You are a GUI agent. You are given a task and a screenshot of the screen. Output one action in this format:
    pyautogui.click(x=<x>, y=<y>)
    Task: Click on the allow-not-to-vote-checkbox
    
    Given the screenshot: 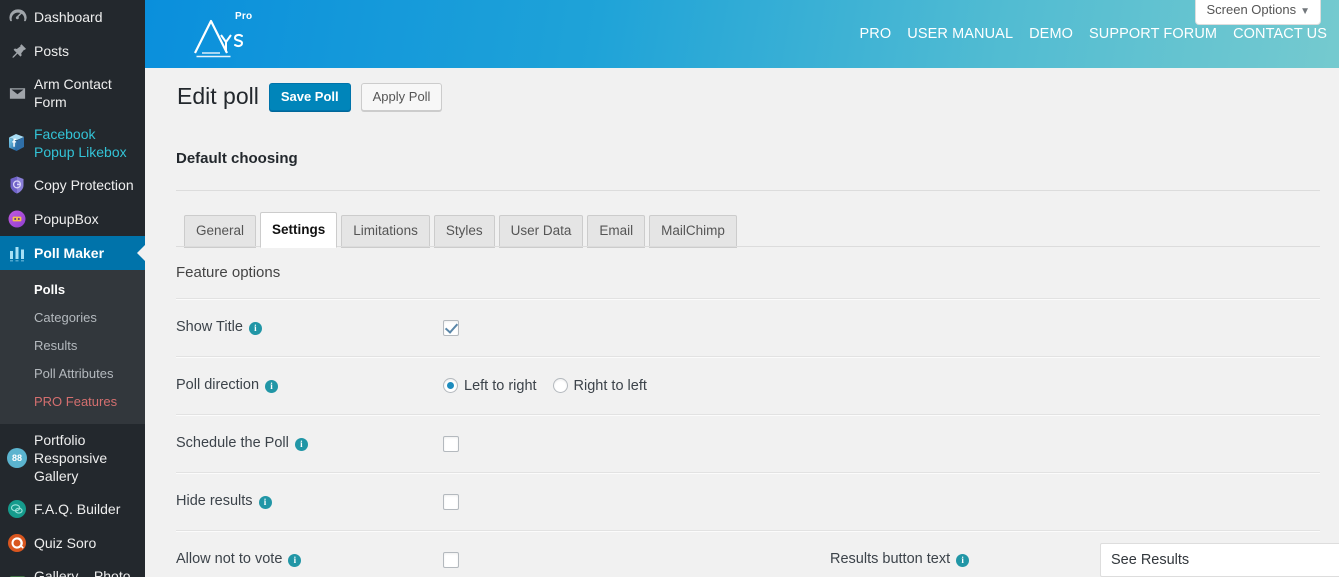 What is the action you would take?
    pyautogui.click(x=451, y=559)
    